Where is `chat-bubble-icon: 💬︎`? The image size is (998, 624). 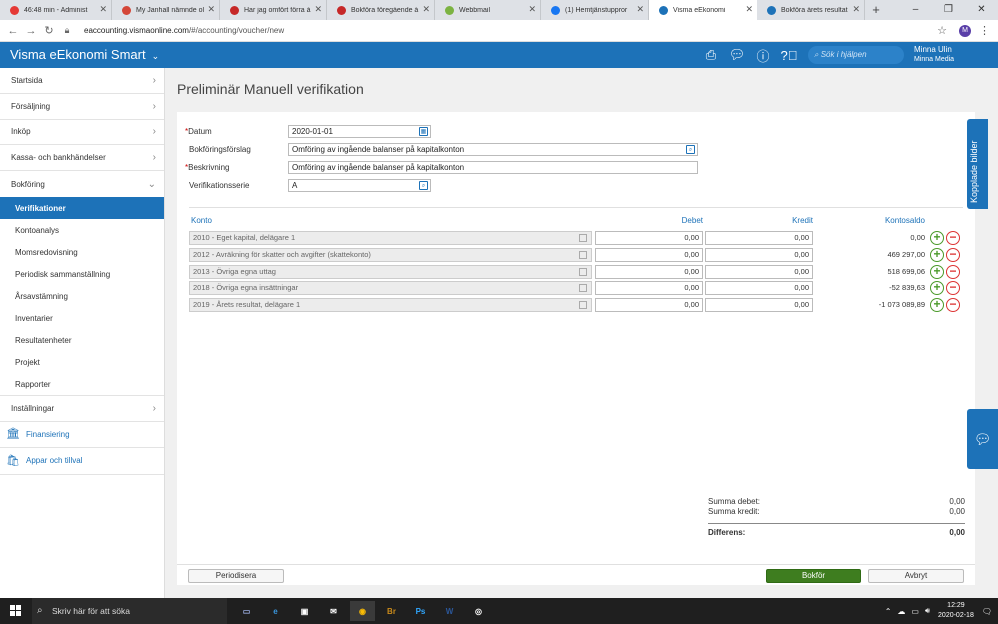
chat-bubble-icon: 💬︎ is located at coordinates (982, 439).